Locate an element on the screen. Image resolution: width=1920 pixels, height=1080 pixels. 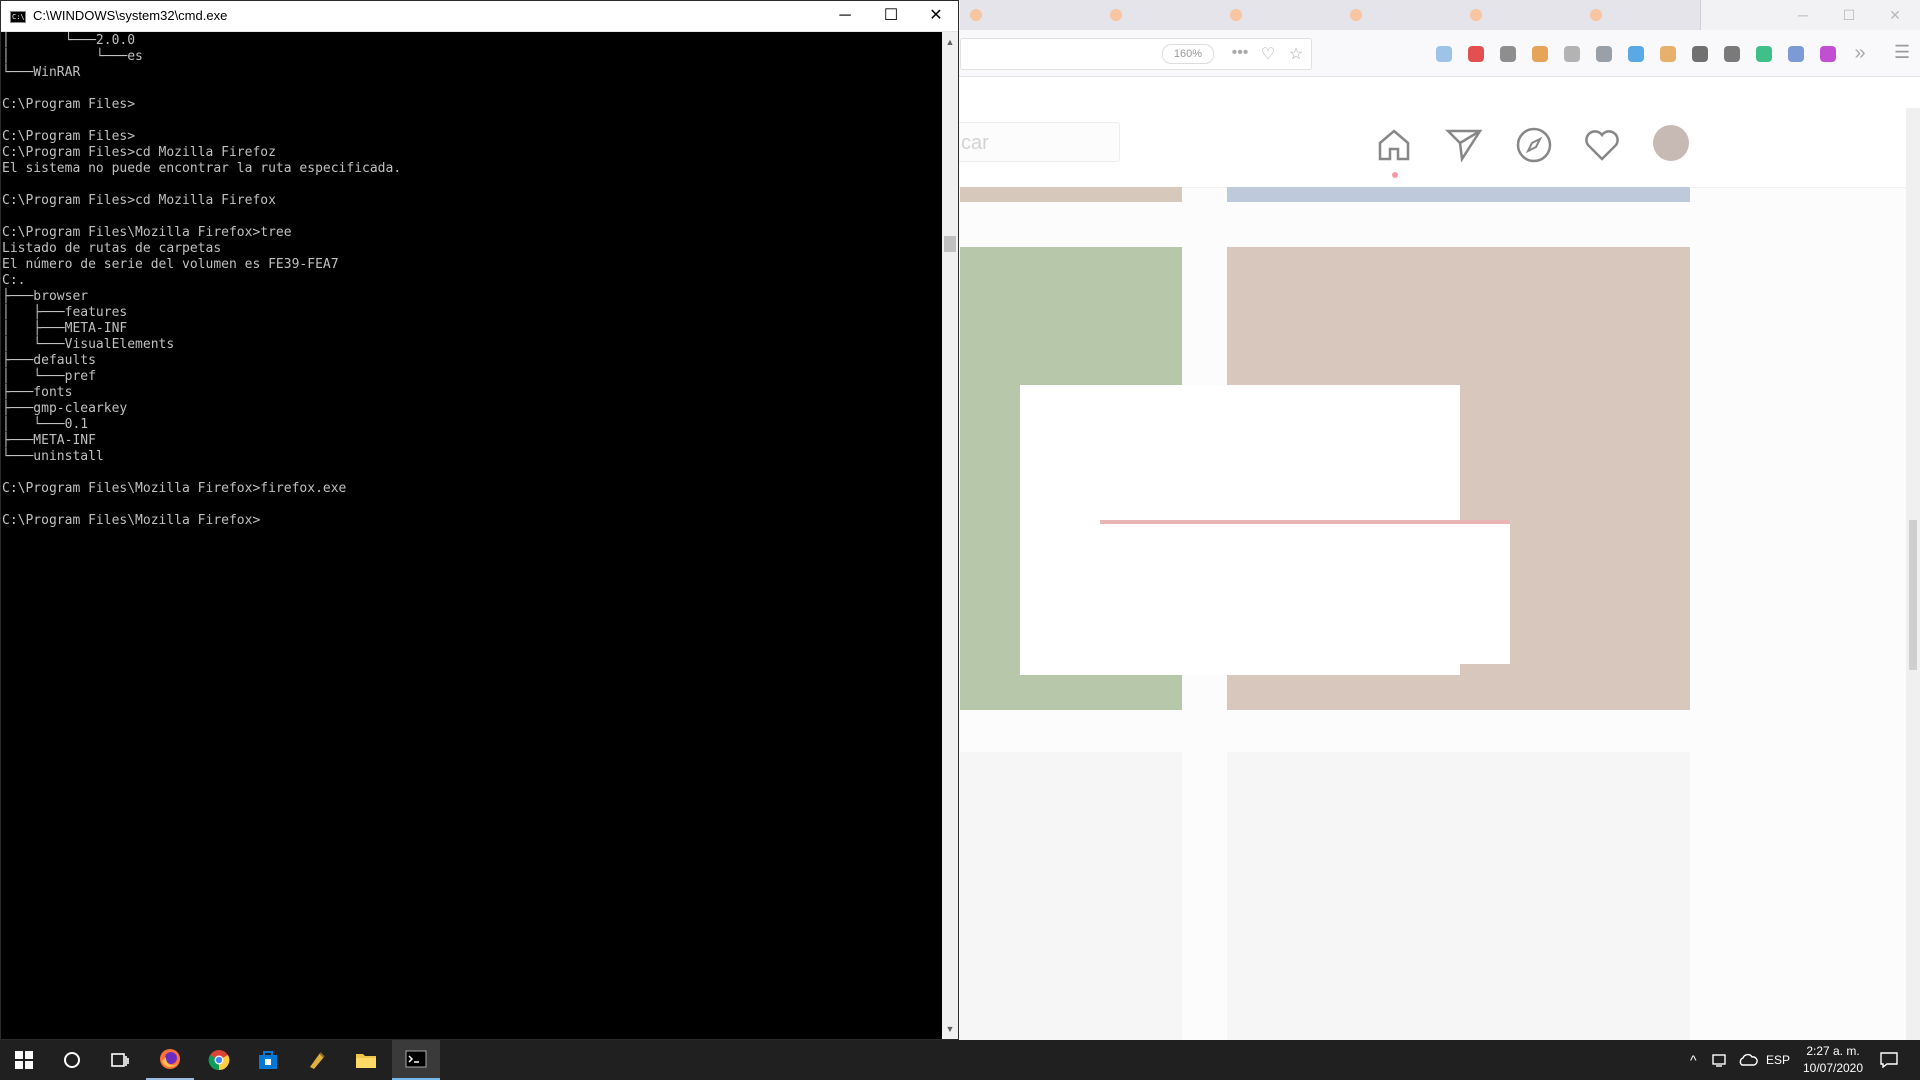
language-indicator: ESP is located at coordinates (1778, 1060).